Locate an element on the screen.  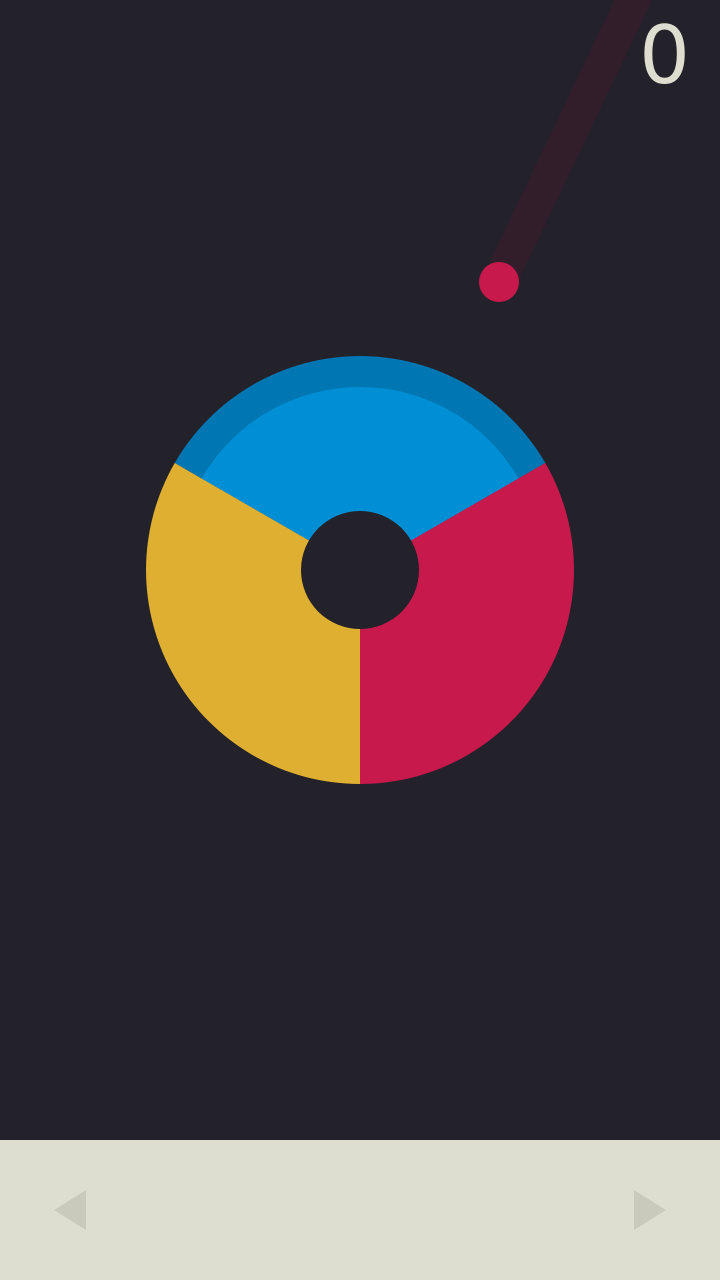
rotate-left-button is located at coordinates (70, 1210).